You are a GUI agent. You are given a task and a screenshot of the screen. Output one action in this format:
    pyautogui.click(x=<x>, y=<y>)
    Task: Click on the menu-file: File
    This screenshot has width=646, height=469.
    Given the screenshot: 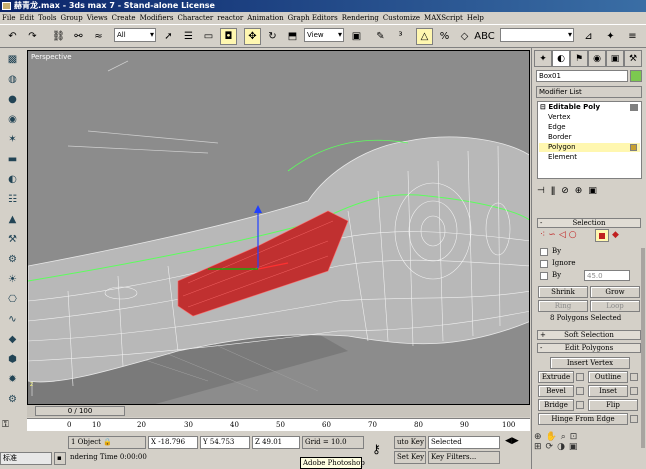 What is the action you would take?
    pyautogui.click(x=8, y=18)
    